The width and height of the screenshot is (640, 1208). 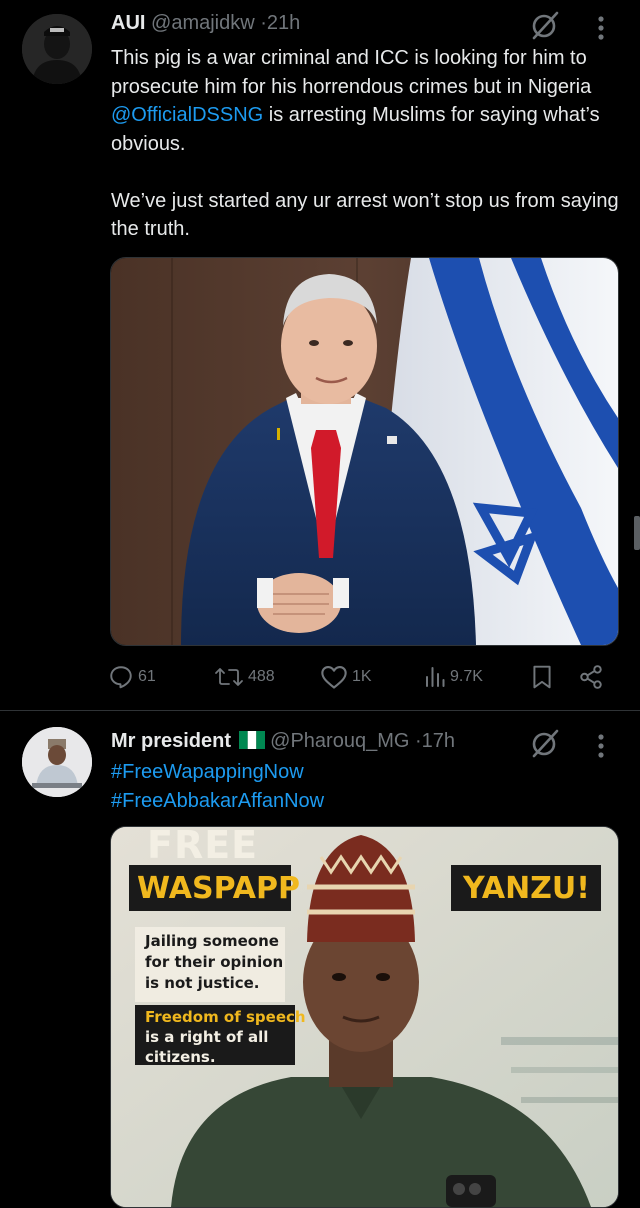 I want to click on scrollbar-thumb, so click(x=637, y=533).